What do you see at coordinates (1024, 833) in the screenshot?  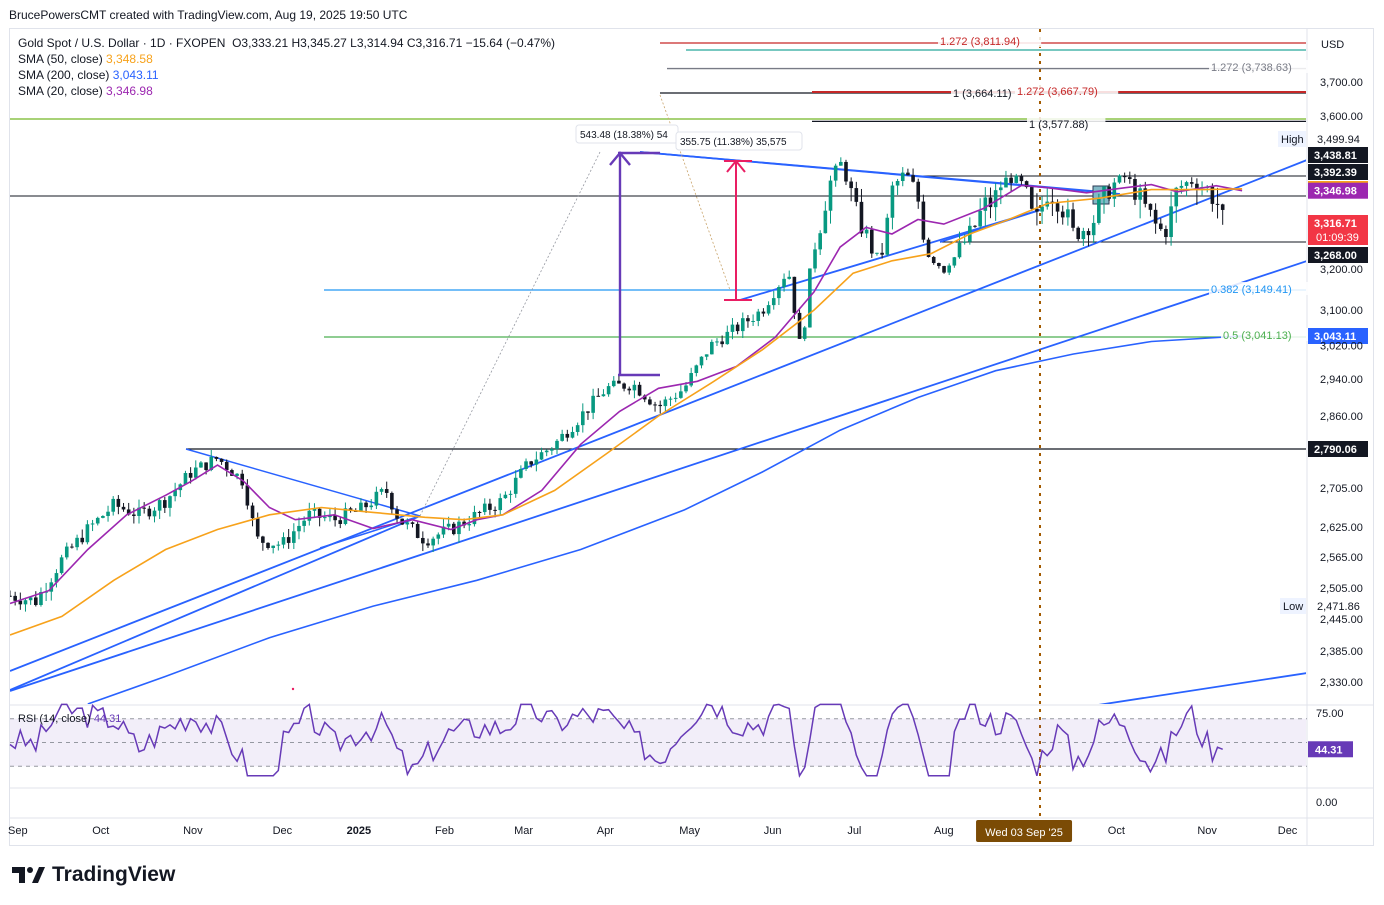 I see `cursor-date-label: Wed 03 Sep '25` at bounding box center [1024, 833].